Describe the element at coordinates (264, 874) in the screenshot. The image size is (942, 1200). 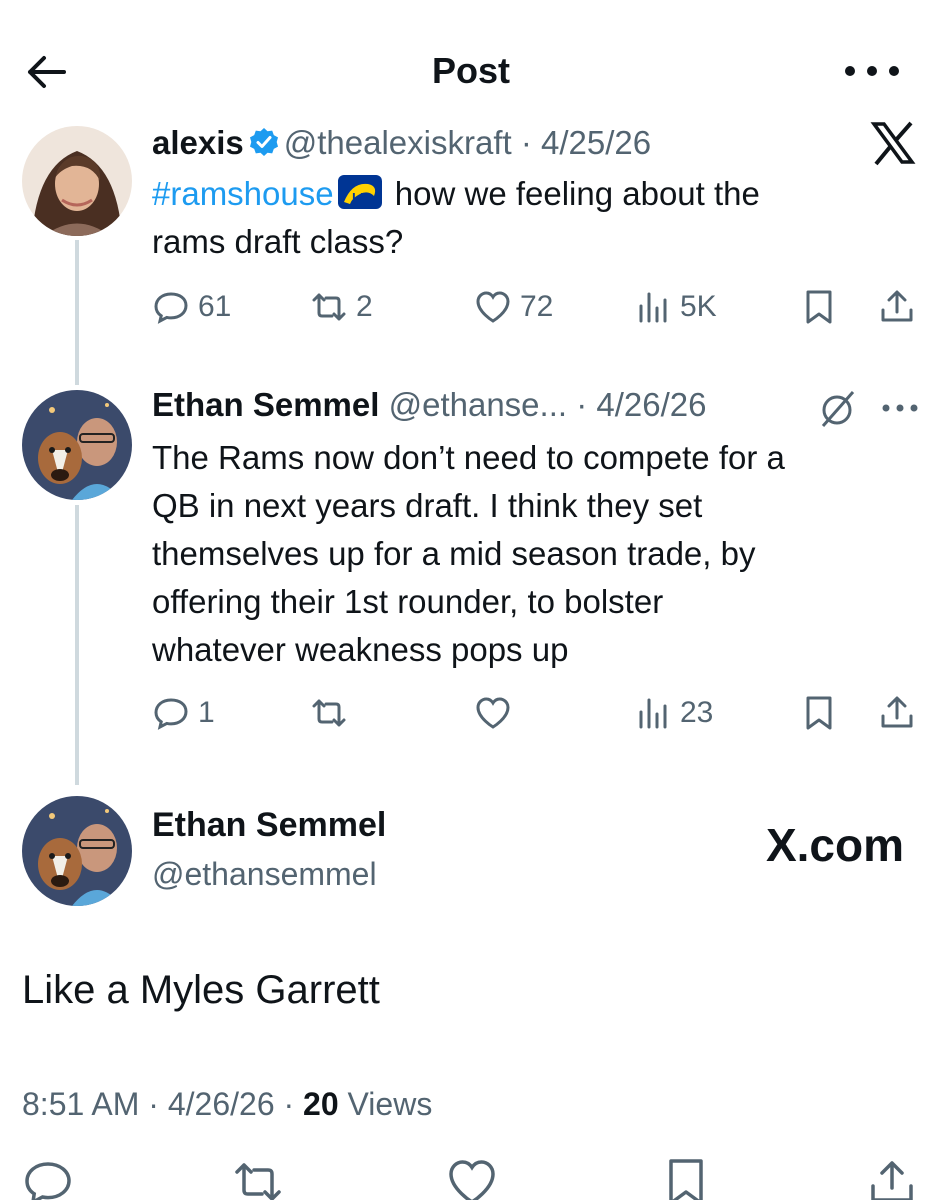
I see `user-handle: @ethansemmel` at that location.